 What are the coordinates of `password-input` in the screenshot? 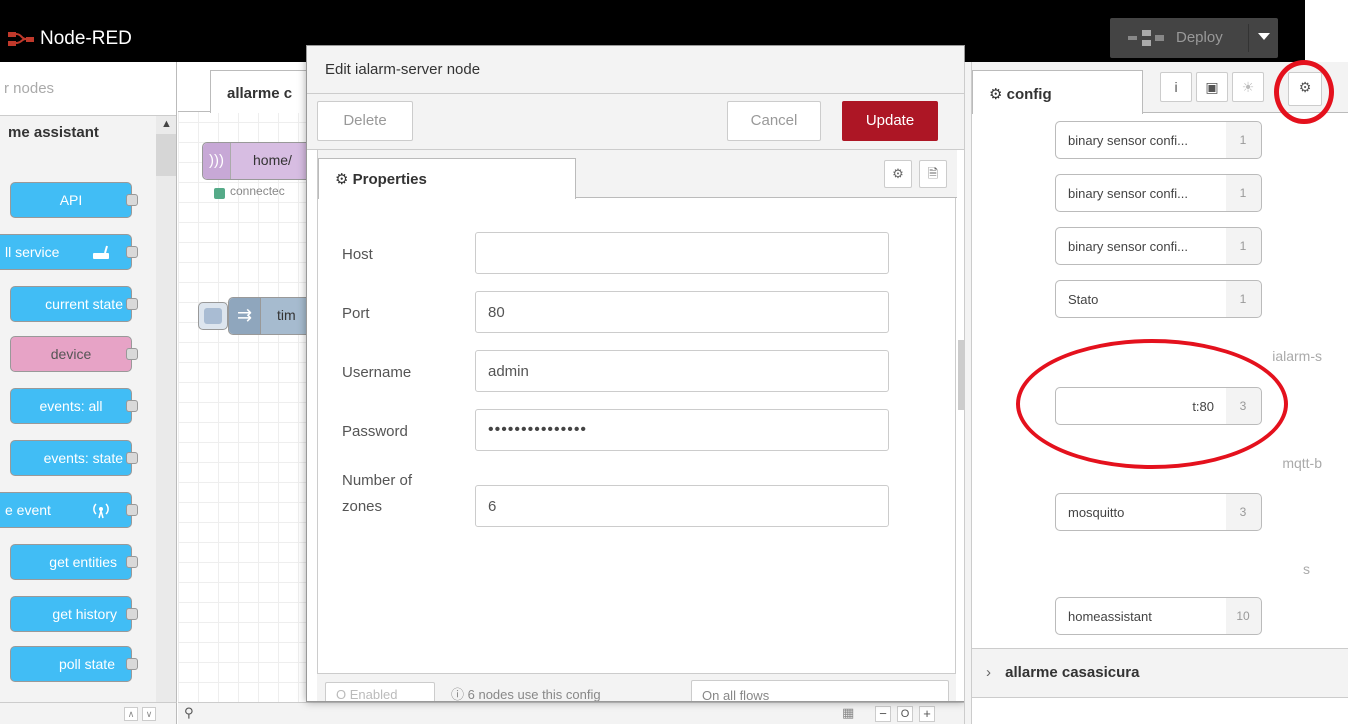 It's located at (682, 430).